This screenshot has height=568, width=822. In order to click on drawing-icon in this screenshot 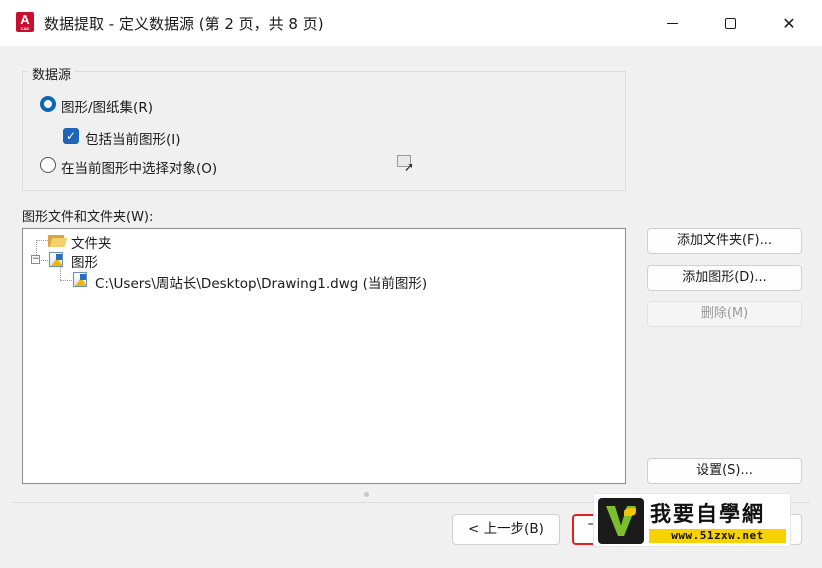, I will do `click(57, 259)`.